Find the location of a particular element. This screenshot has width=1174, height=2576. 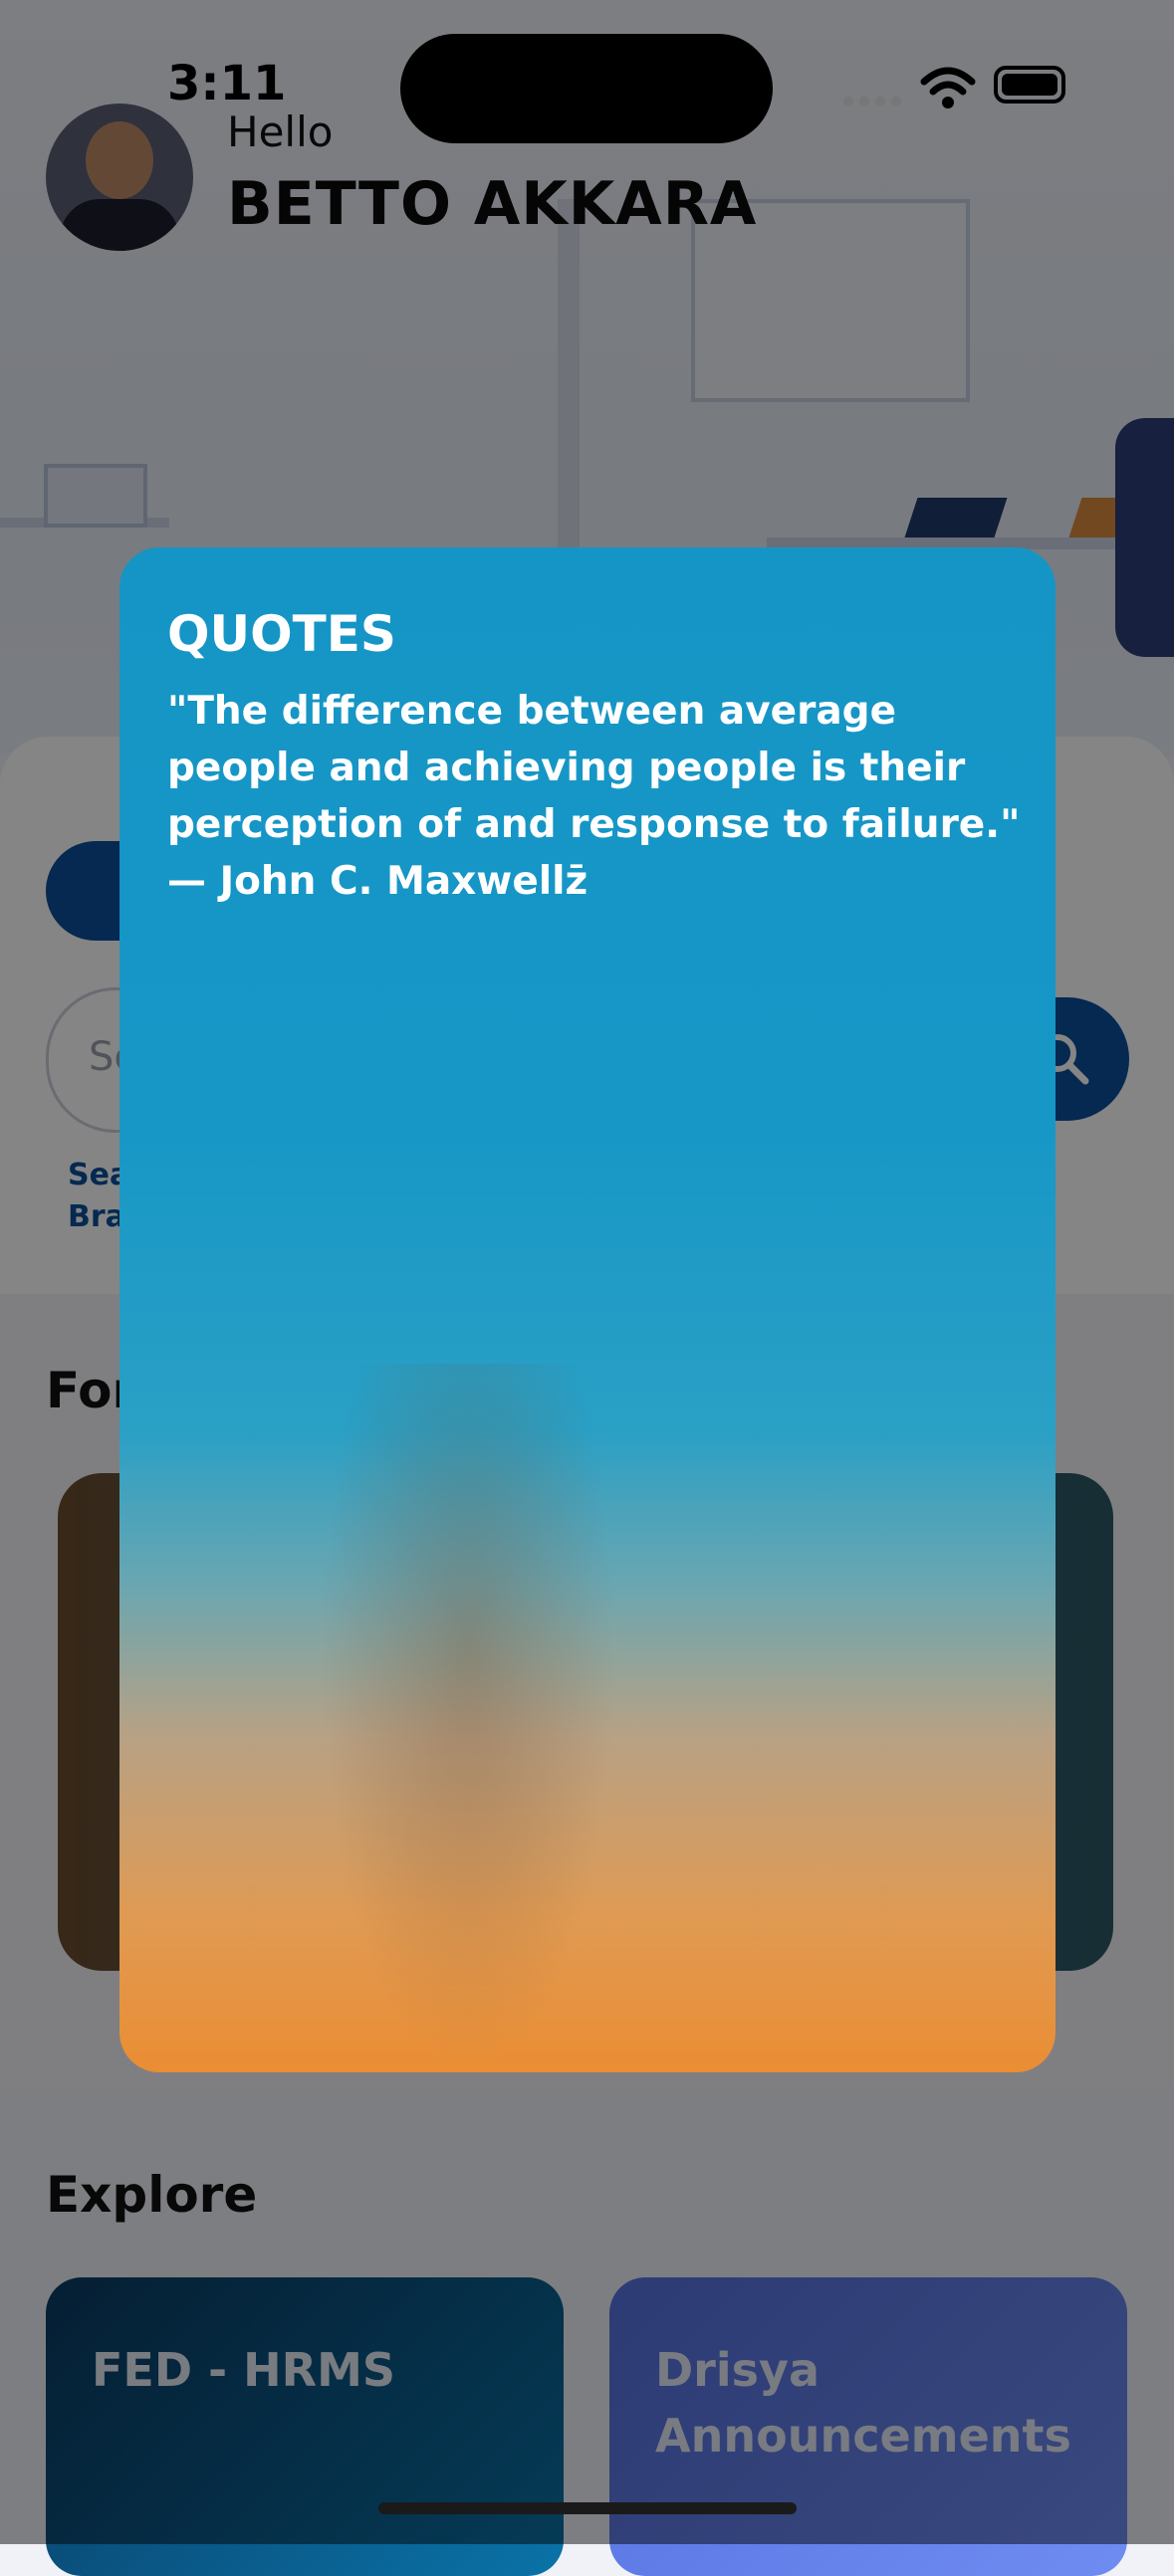

battery-level is located at coordinates (1029, 85).